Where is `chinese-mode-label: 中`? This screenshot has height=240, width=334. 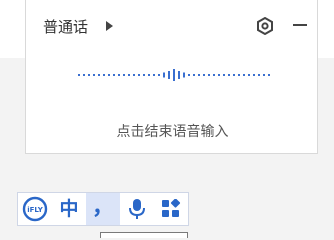 chinese-mode-label: 中 is located at coordinates (69, 209).